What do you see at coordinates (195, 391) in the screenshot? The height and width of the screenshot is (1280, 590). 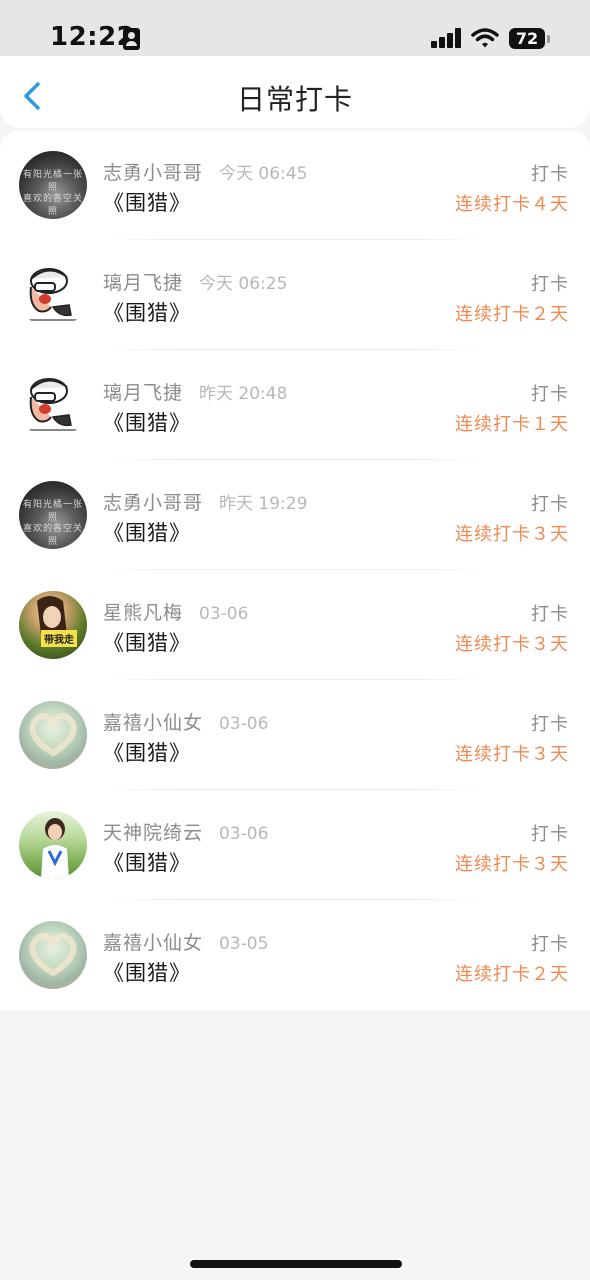 I see `user-name-line: 璃月飞捷 昨天 20:48` at bounding box center [195, 391].